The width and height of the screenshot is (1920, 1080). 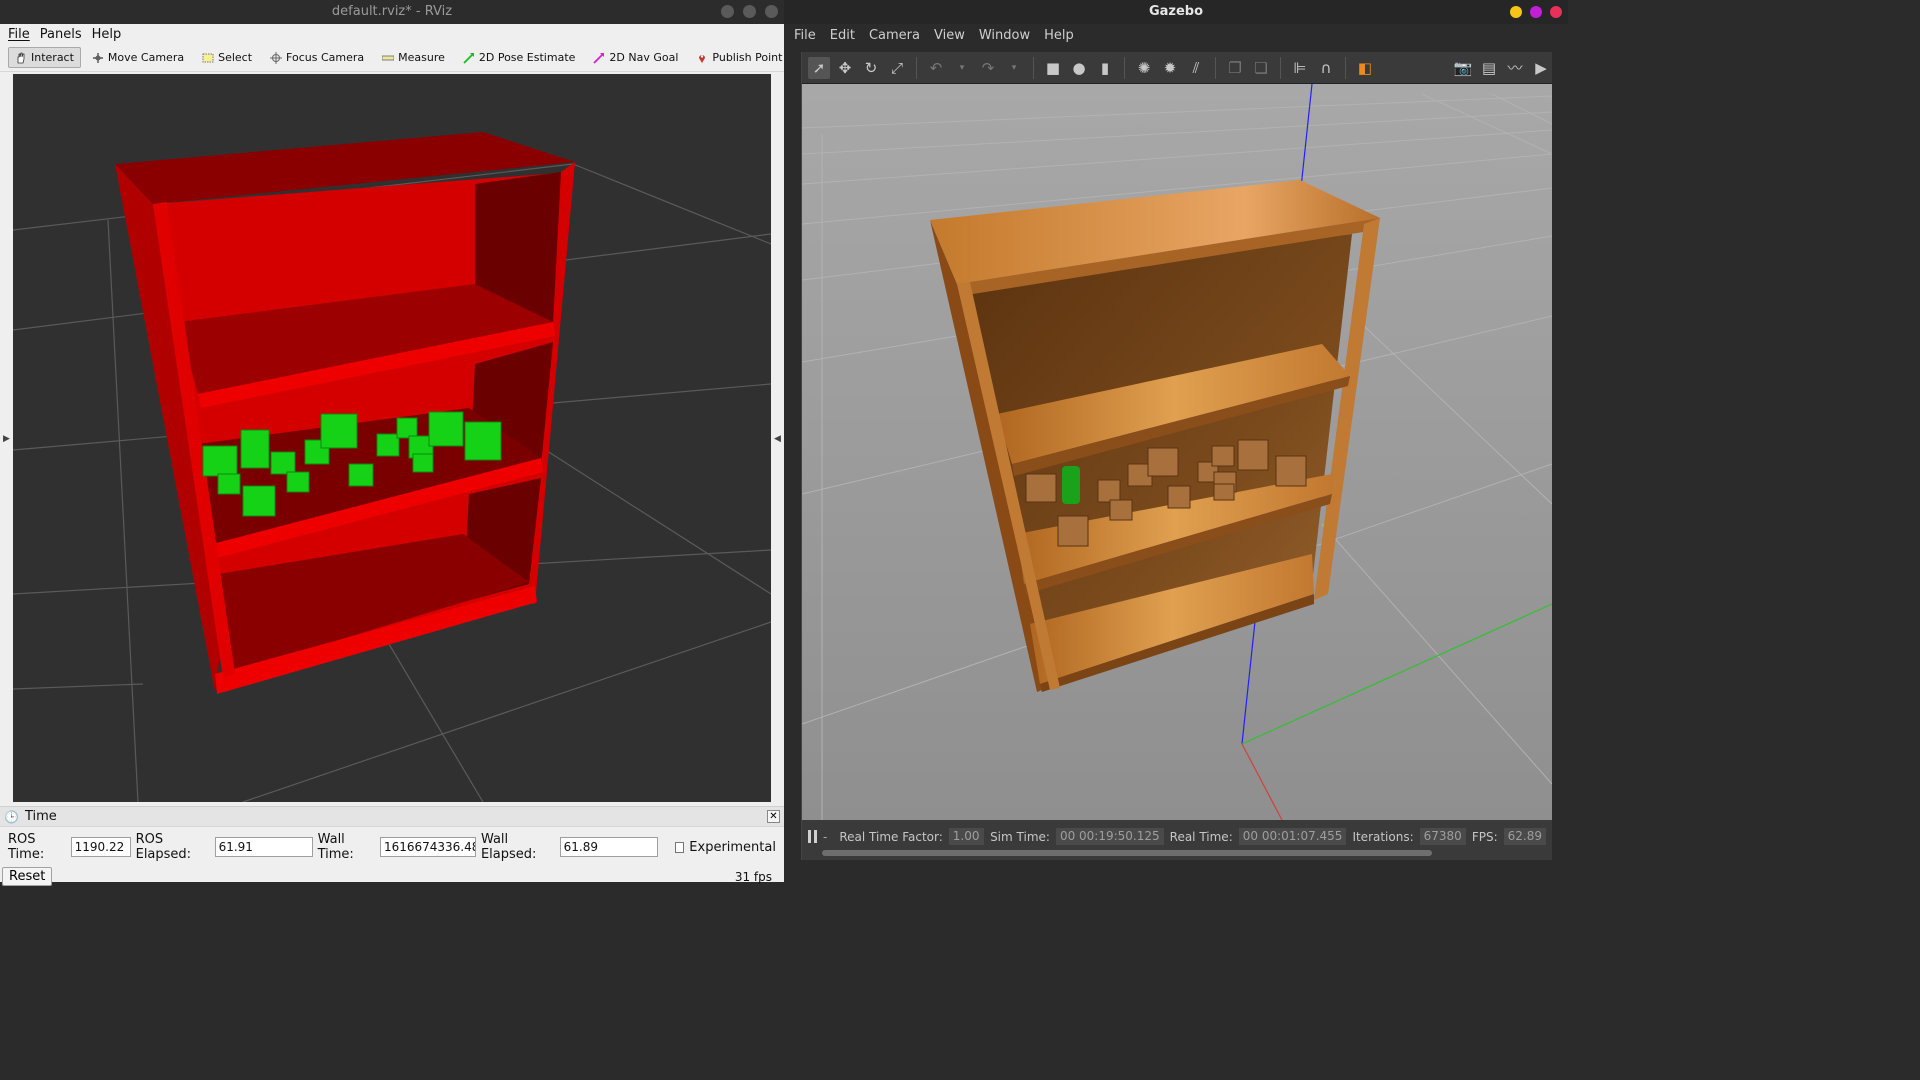 What do you see at coordinates (1383, 836) in the screenshot?
I see `iterations-label: Iterations:` at bounding box center [1383, 836].